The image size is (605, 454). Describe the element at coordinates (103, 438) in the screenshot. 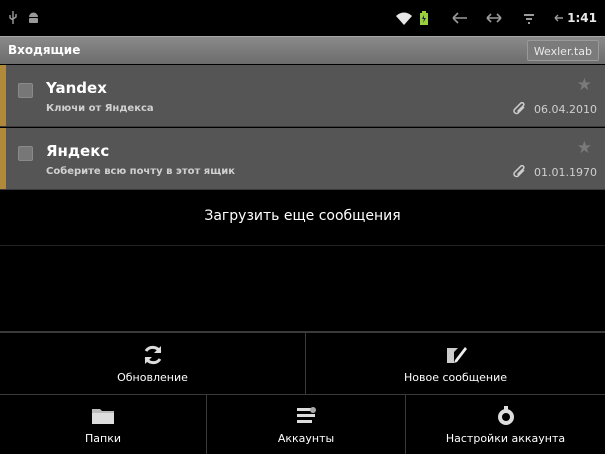

I see `folders-label: Папки` at that location.